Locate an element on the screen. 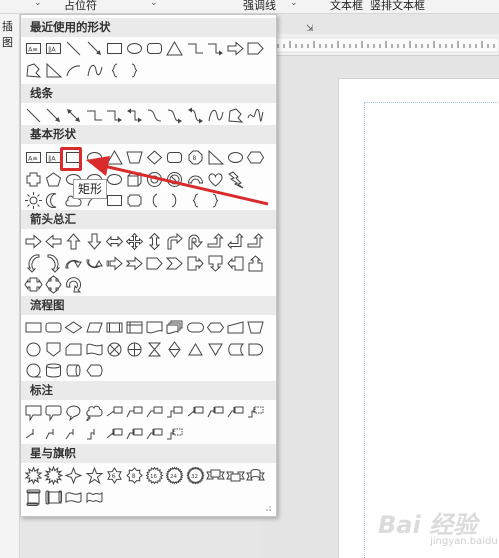 This screenshot has height=558, width=499. dropdown-arrow-icon: ⌄ is located at coordinates (154, 4).